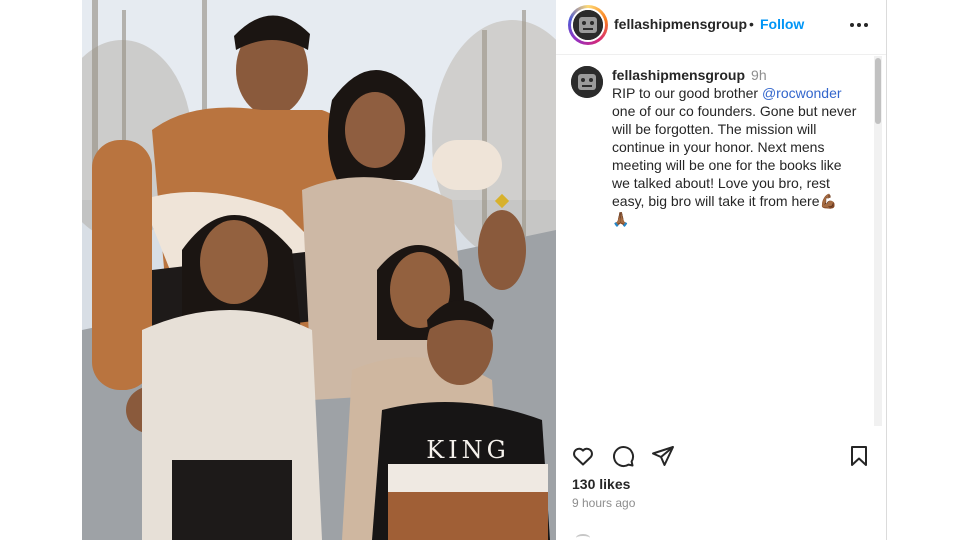  Describe the element at coordinates (802, 93) in the screenshot. I see `mention-link: @rocwonder` at that location.